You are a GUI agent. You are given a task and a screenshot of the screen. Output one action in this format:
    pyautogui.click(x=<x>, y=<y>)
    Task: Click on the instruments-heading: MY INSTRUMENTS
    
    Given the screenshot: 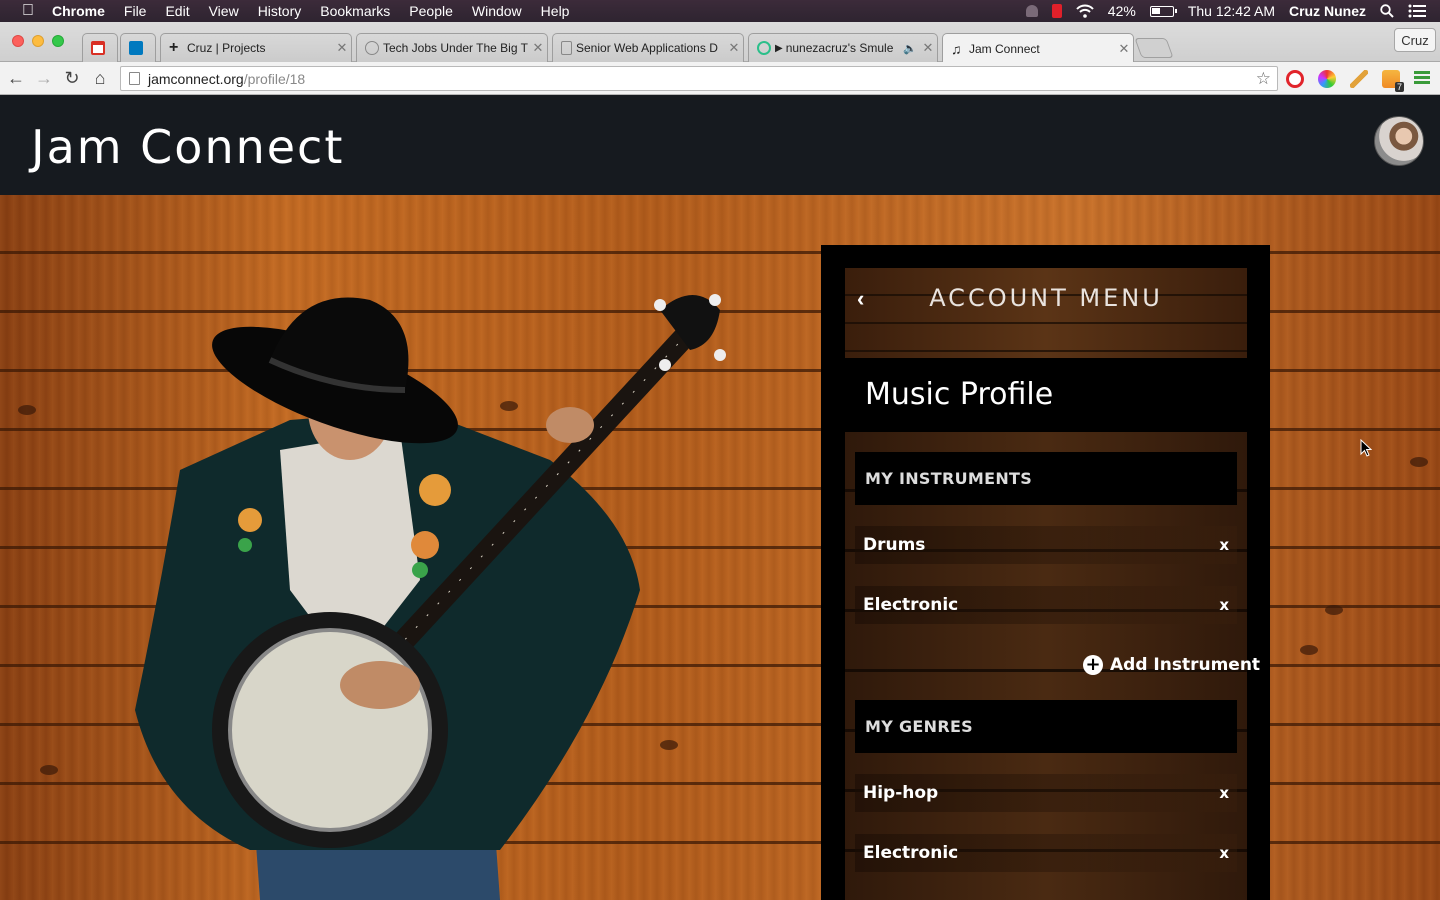 What is the action you would take?
    pyautogui.click(x=1046, y=478)
    